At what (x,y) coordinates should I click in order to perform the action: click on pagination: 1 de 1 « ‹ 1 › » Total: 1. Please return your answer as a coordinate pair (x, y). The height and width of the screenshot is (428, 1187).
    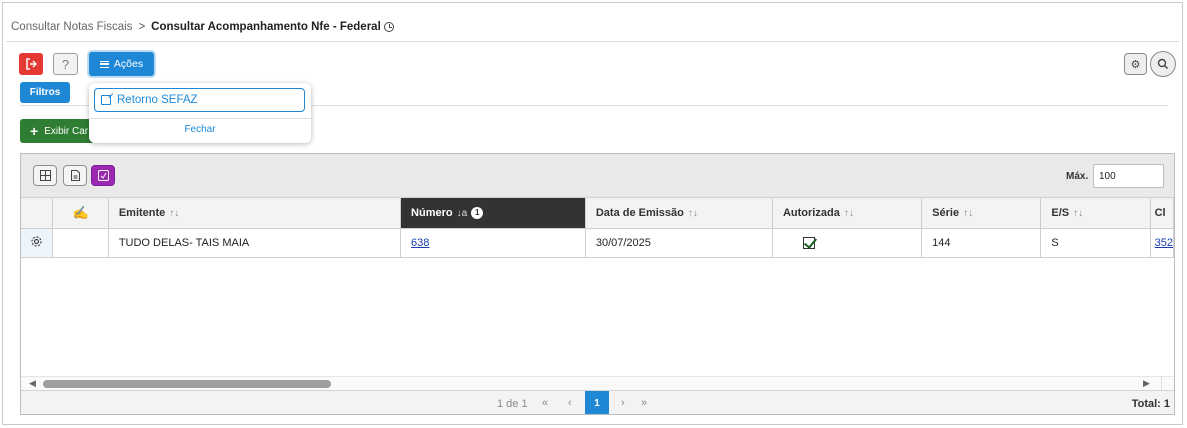
    Looking at the image, I should click on (597, 402).